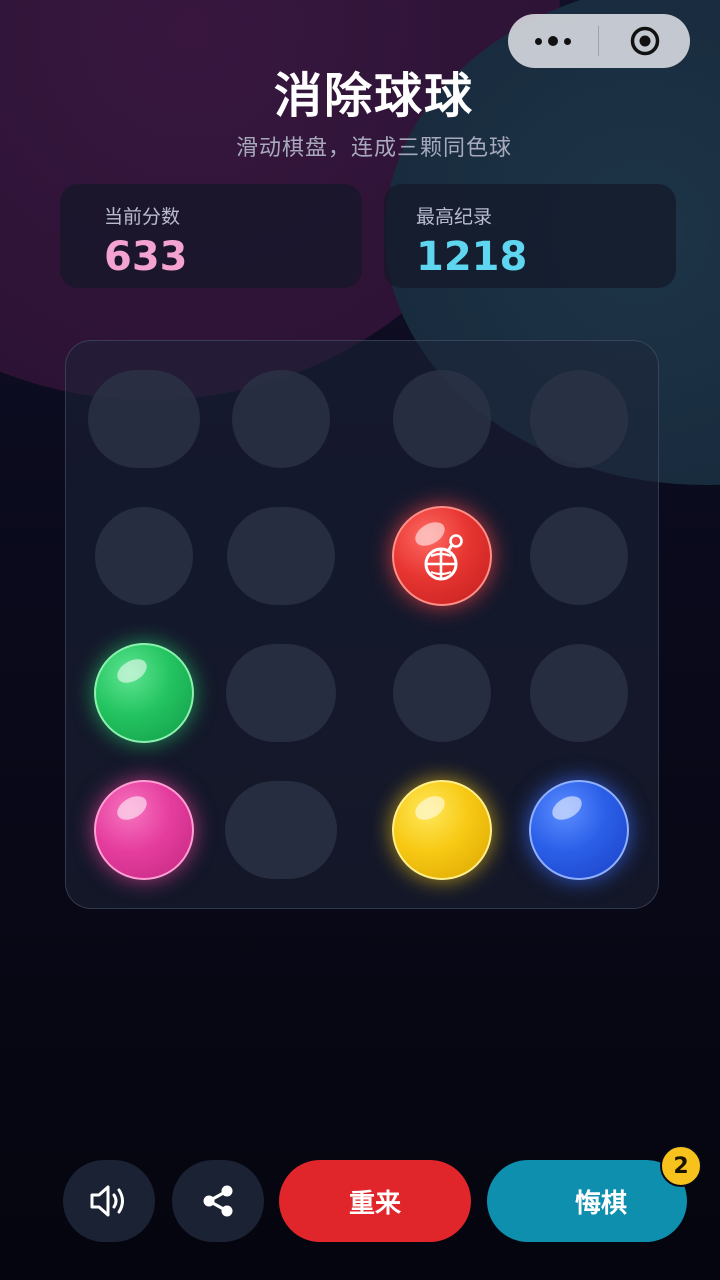  I want to click on page-subtitle: 滑动棋盘，连成三颗同色球, so click(373, 148).